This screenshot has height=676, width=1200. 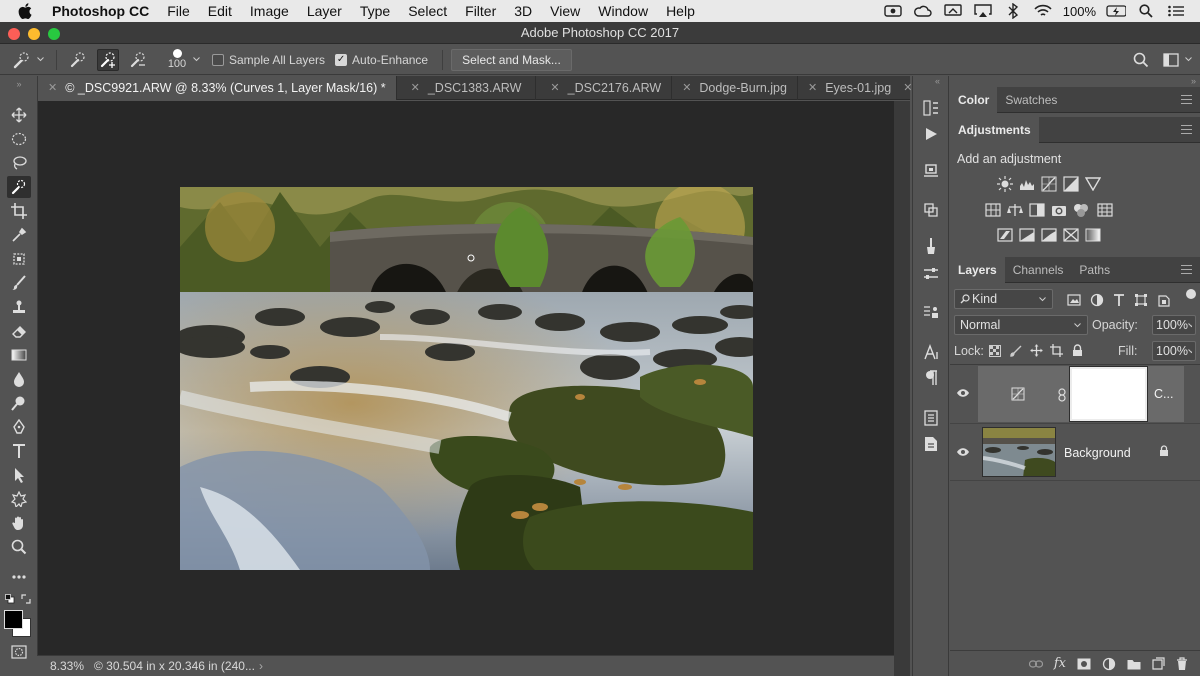 I want to click on layer-lock-icon, so click(x=1164, y=451).